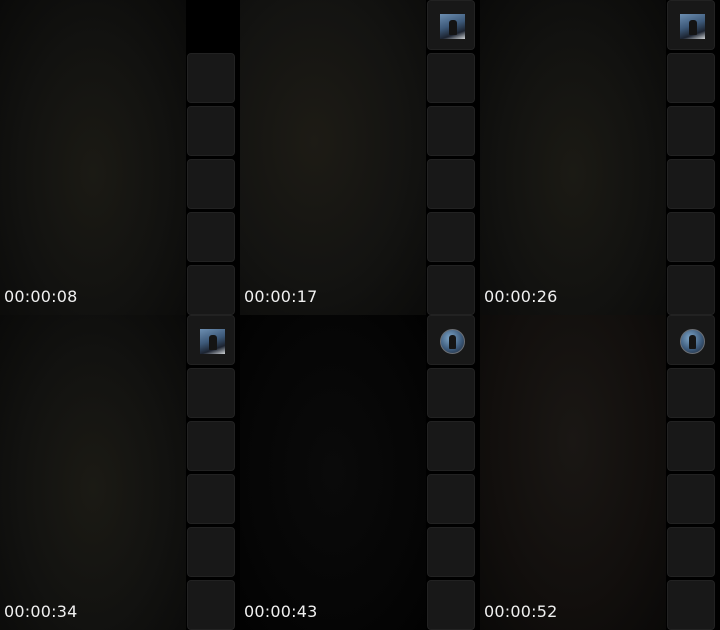 This screenshot has width=720, height=630. I want to click on timestamp-label: 00:00:08, so click(41, 296).